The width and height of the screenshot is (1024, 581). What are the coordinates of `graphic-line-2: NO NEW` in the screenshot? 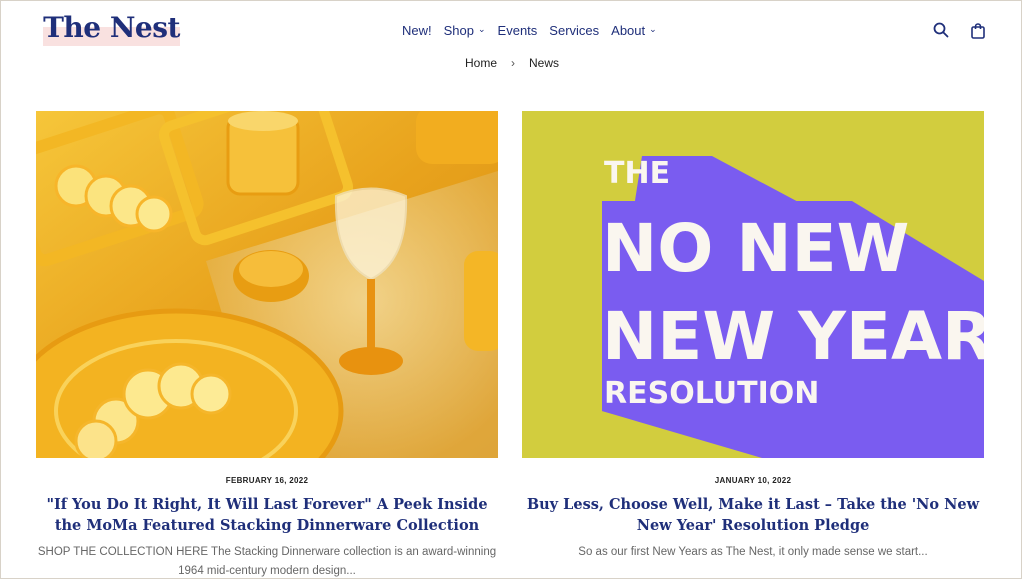 It's located at (755, 248).